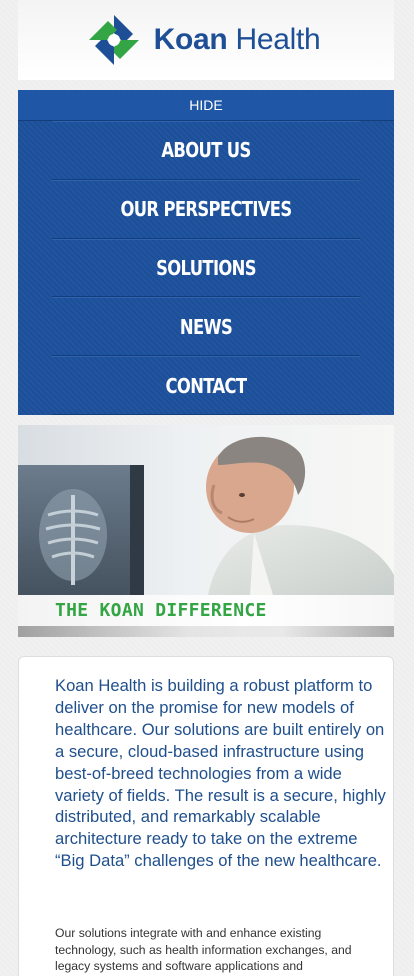 The height and width of the screenshot is (976, 414). Describe the element at coordinates (206, 268) in the screenshot. I see `nav-item-solutions: SOLUTIONS` at that location.